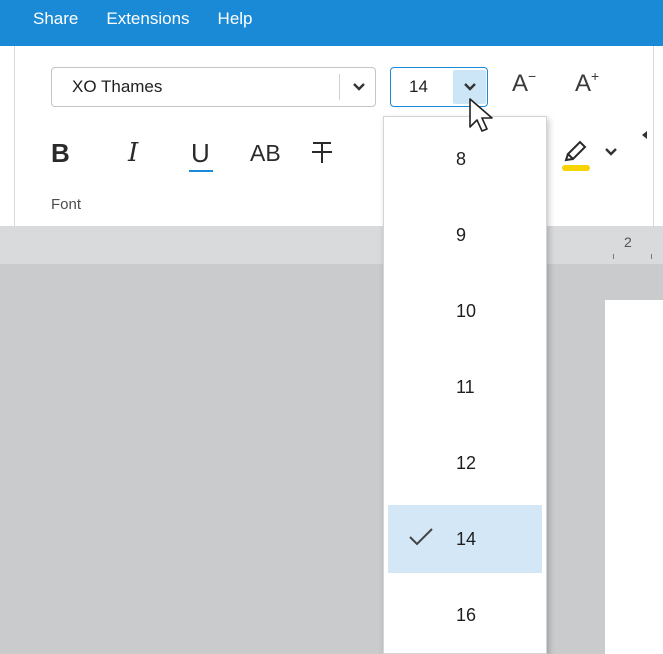  What do you see at coordinates (418, 86) in the screenshot?
I see `font-size-value: 14` at bounding box center [418, 86].